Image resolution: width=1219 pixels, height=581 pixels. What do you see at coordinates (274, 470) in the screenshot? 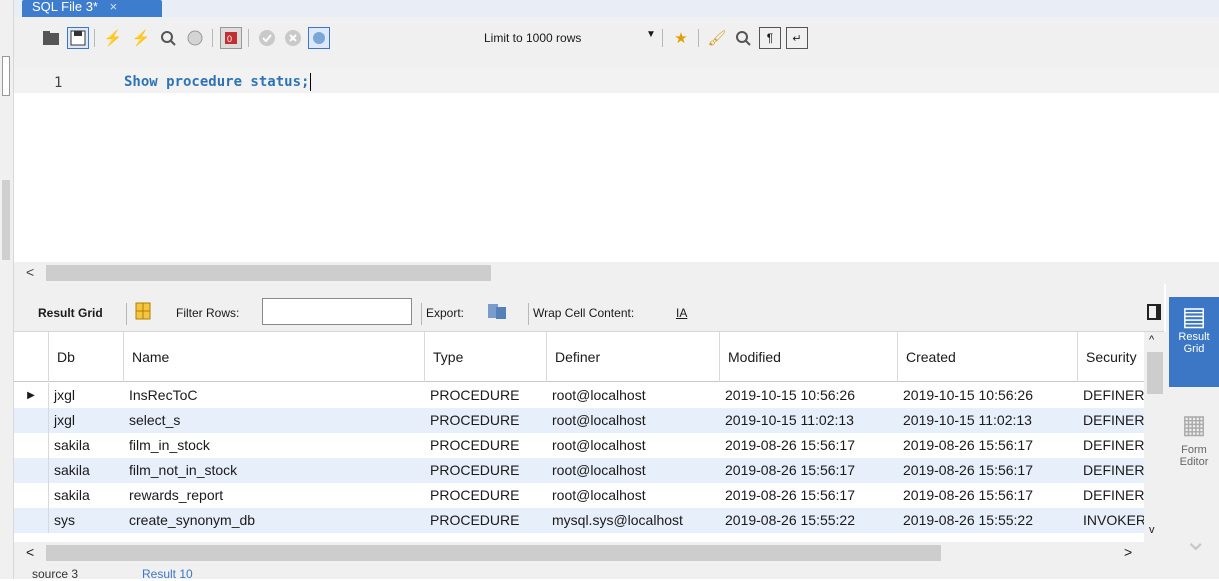
I see `cell-name: film_not_in_stock` at bounding box center [274, 470].